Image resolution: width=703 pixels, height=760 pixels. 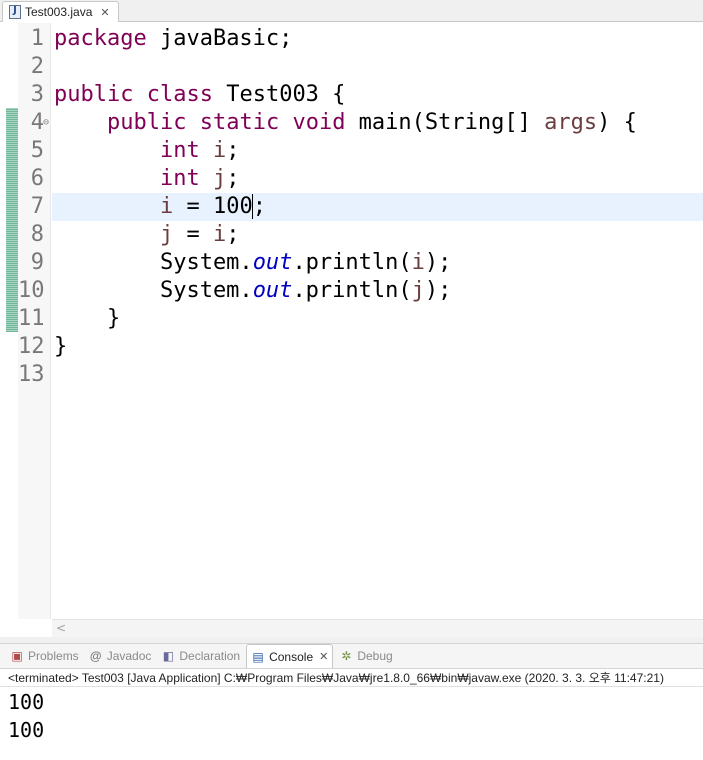 I want to click on editor-tab-bar: J Test003.java ✕, so click(x=351, y=11).